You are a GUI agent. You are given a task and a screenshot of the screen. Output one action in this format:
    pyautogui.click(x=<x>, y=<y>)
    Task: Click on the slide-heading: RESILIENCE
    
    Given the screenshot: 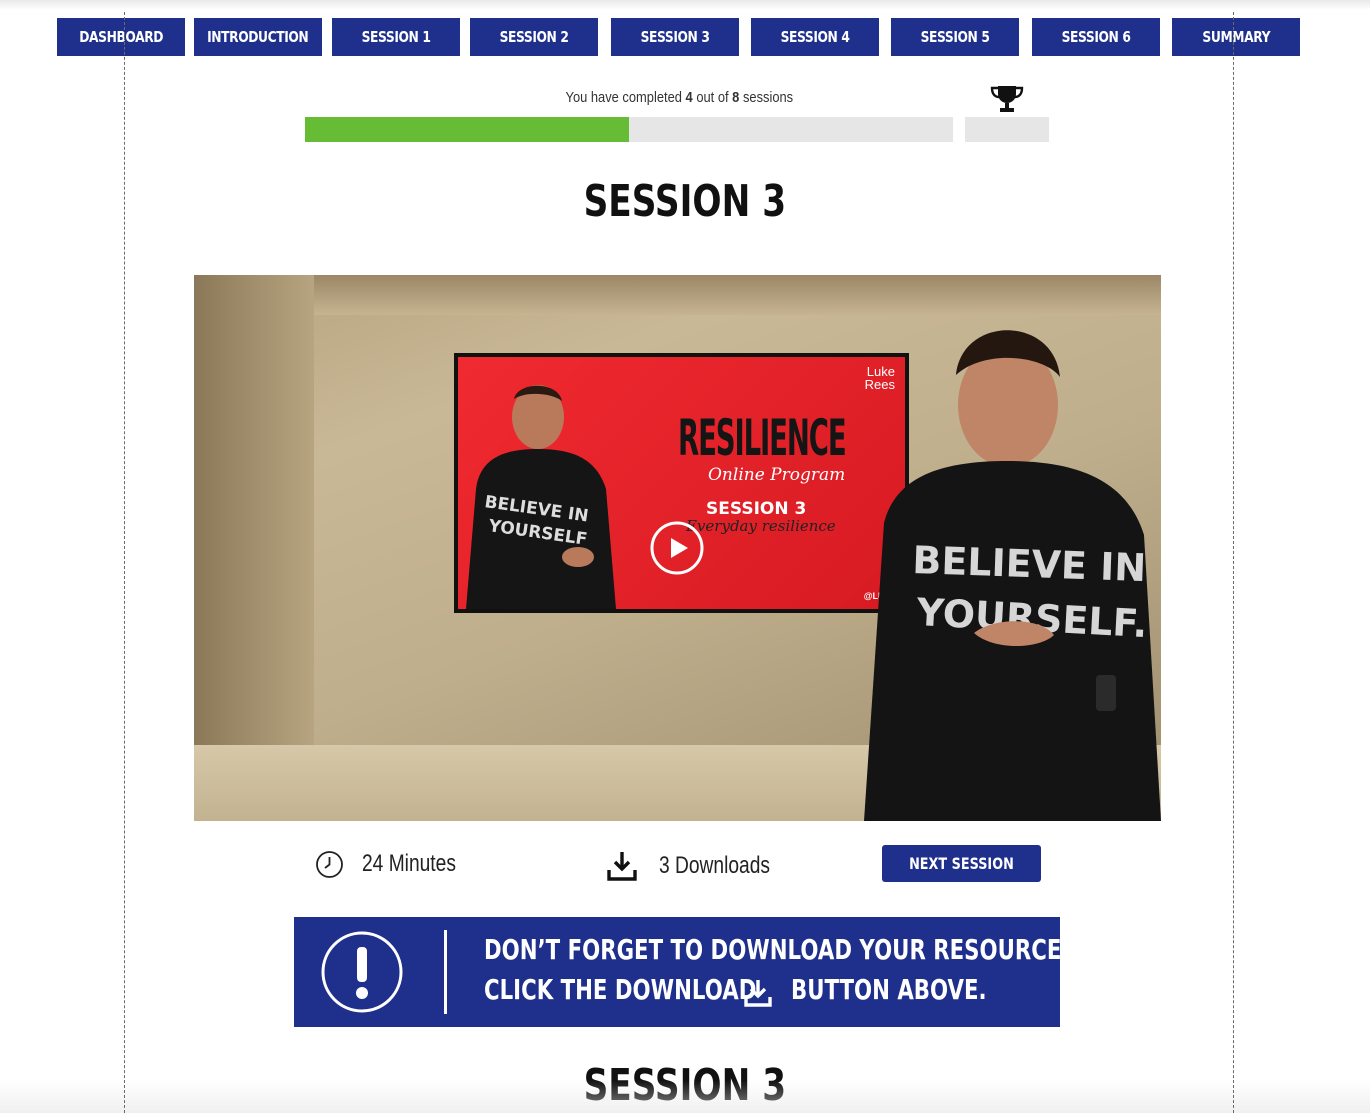 What is the action you would take?
    pyautogui.click(x=762, y=438)
    